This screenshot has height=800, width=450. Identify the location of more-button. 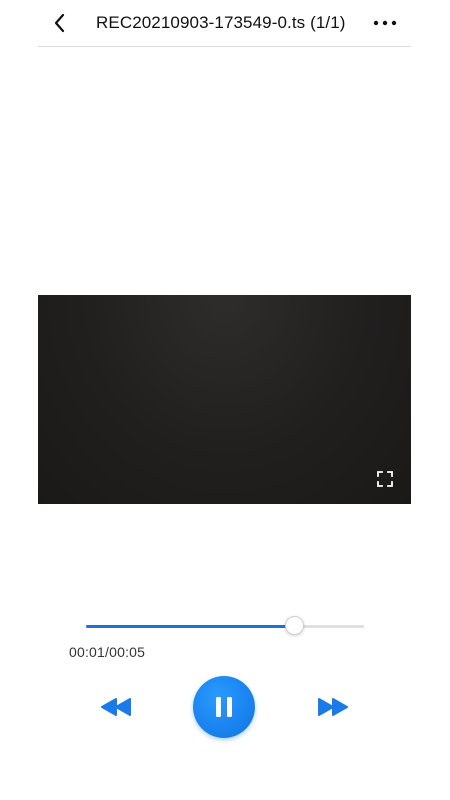
(385, 23).